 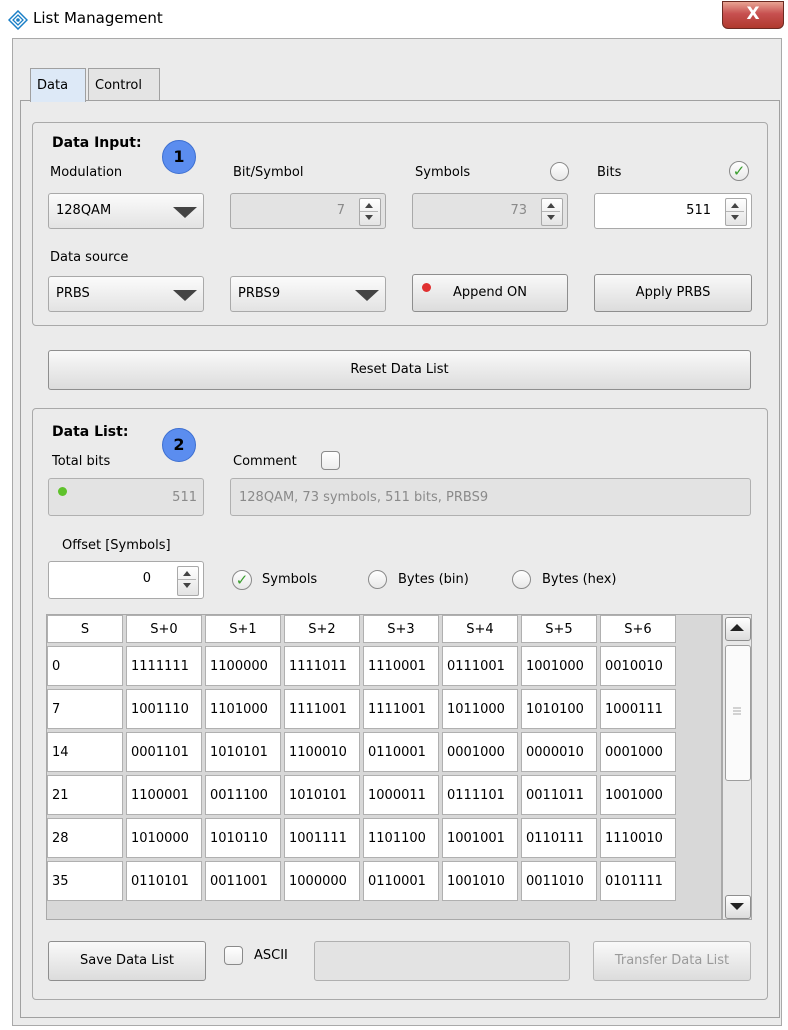 What do you see at coordinates (638, 629) in the screenshot?
I see `column-header: S+6` at bounding box center [638, 629].